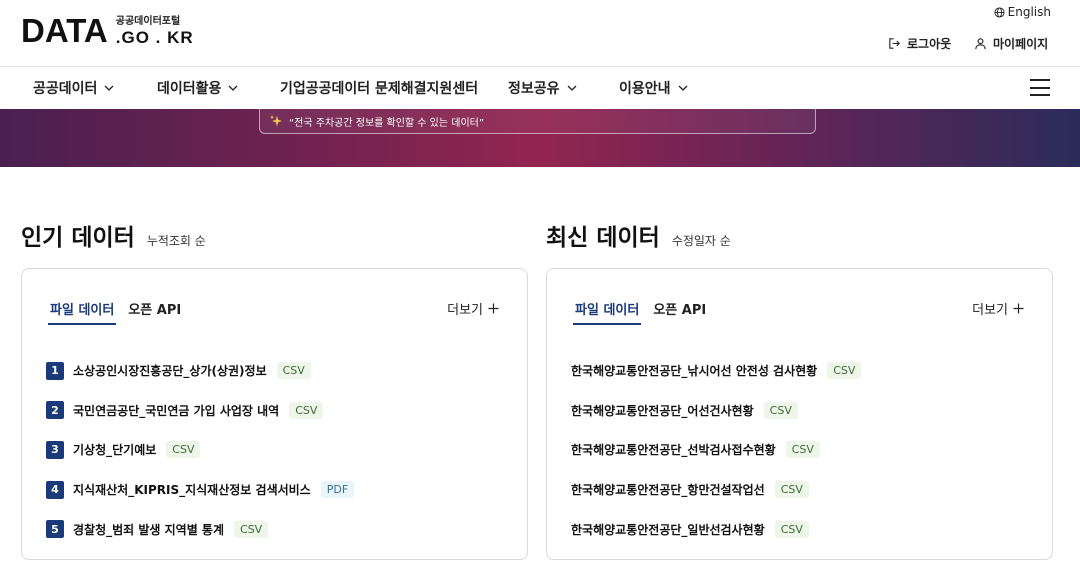 The width and height of the screenshot is (1080, 583). I want to click on globe-icon, so click(999, 12).